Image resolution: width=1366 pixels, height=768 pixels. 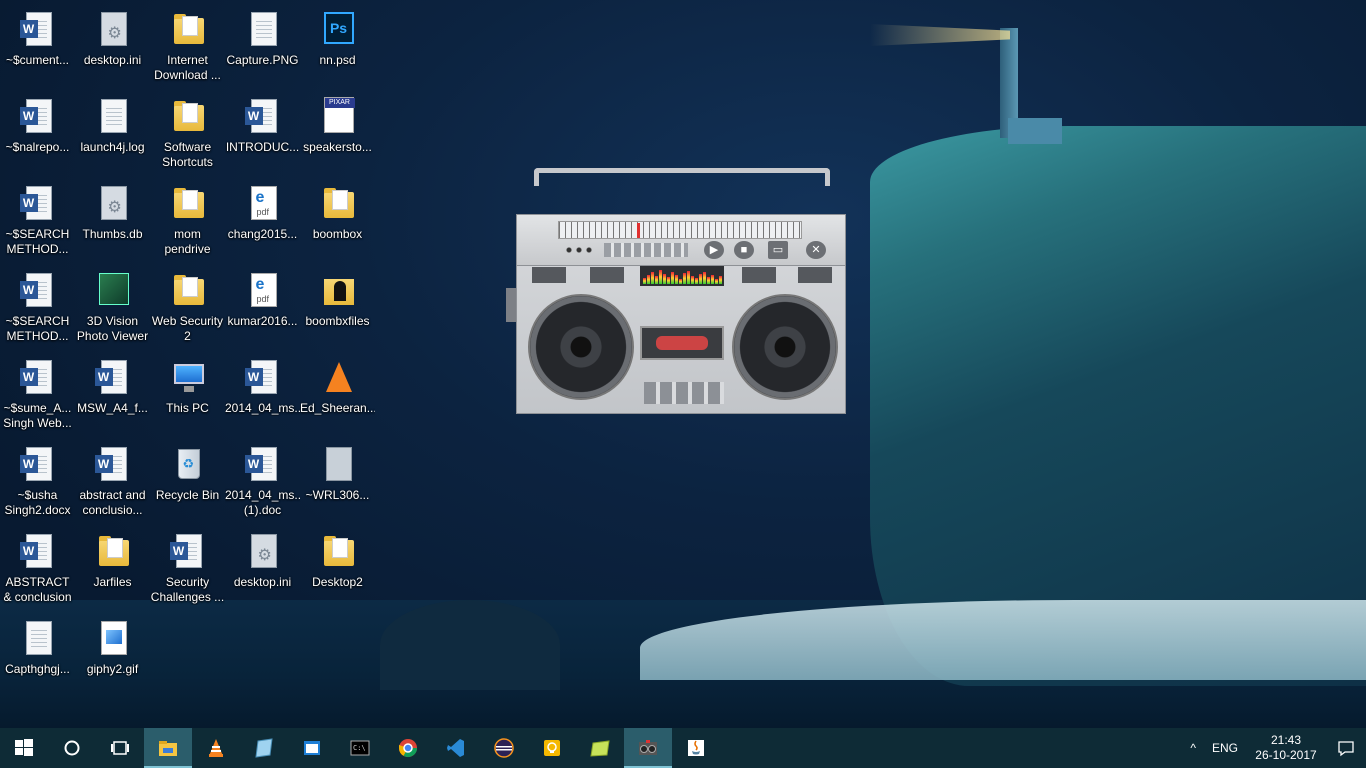 What do you see at coordinates (1193, 748) in the screenshot?
I see `show-hidden-icons-chevron: ^` at bounding box center [1193, 748].